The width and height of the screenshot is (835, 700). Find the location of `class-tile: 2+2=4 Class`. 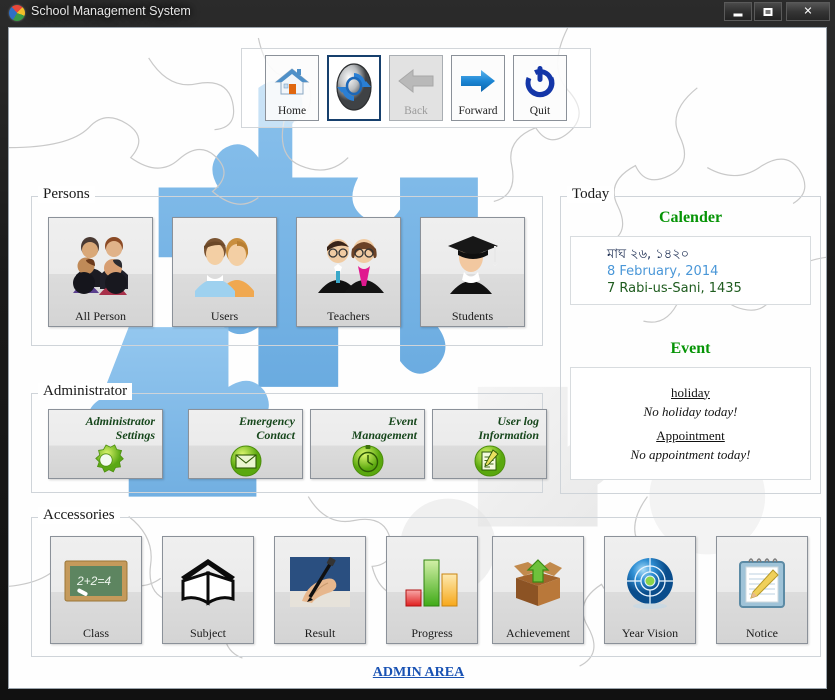

class-tile: 2+2=4 Class is located at coordinates (96, 590).